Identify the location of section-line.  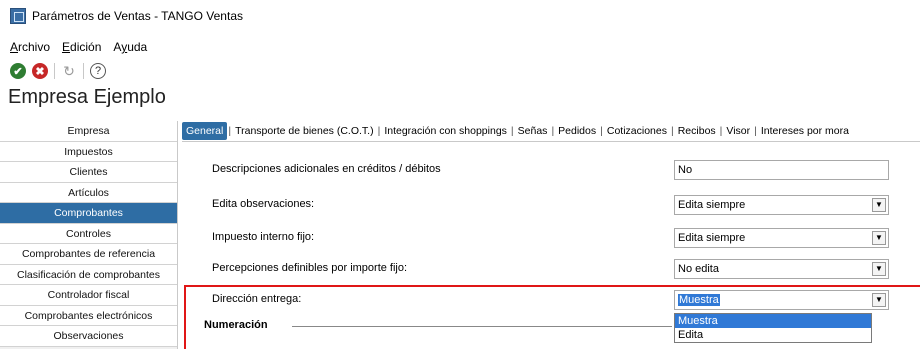
(482, 326).